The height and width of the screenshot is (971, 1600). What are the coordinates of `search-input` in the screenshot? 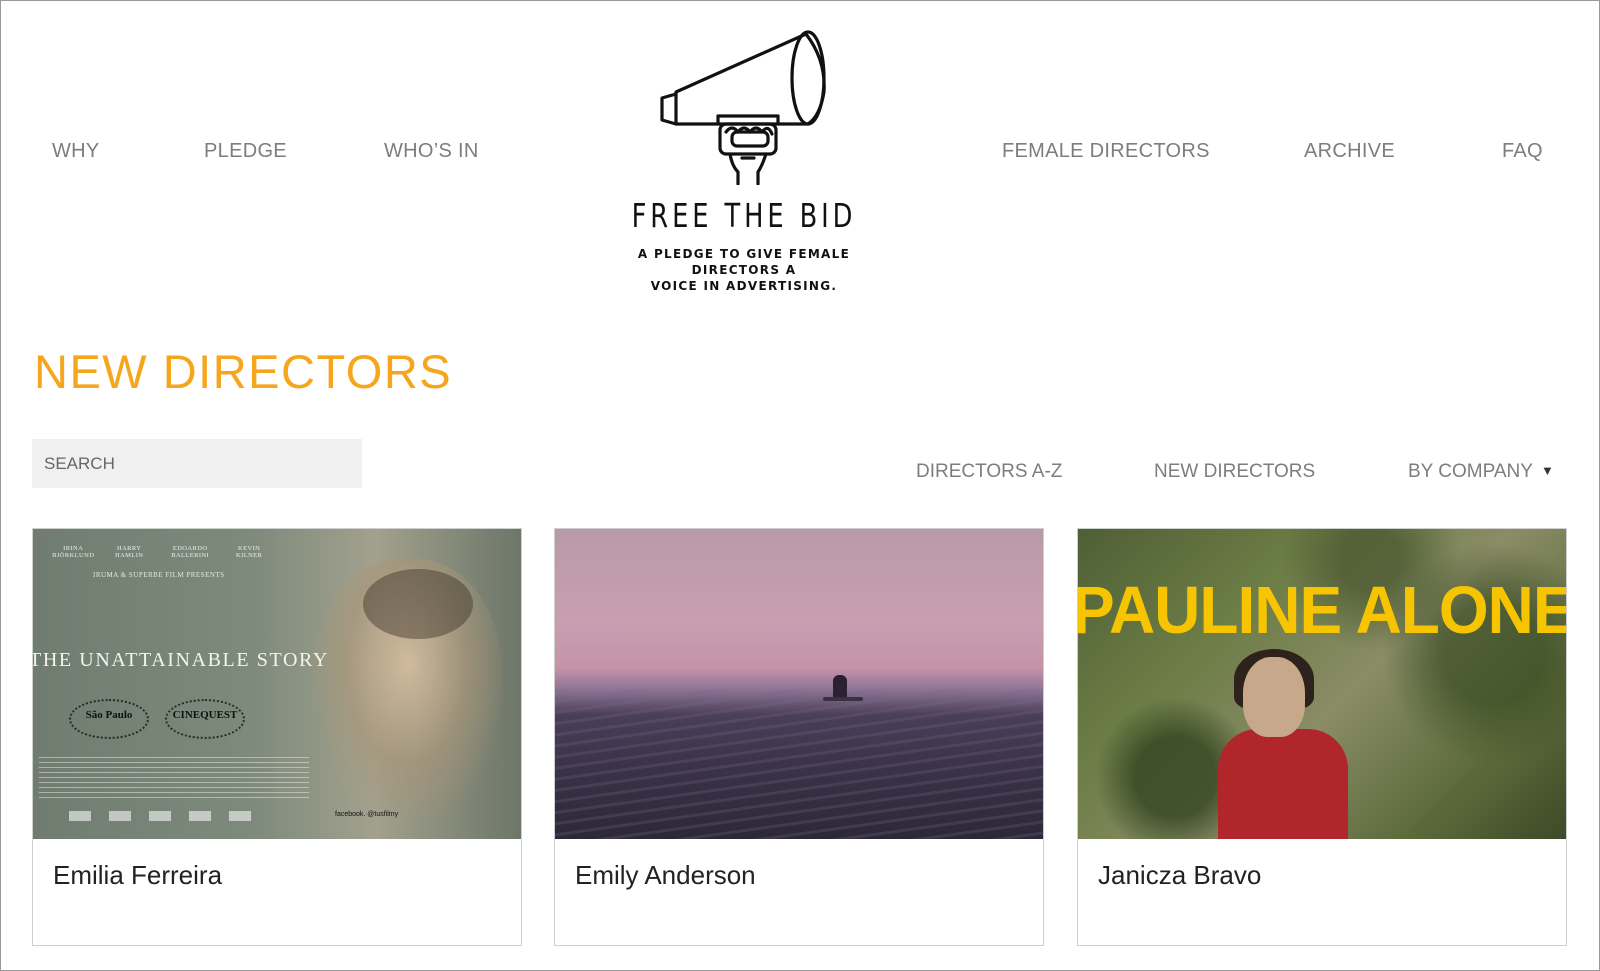 It's located at (197, 463).